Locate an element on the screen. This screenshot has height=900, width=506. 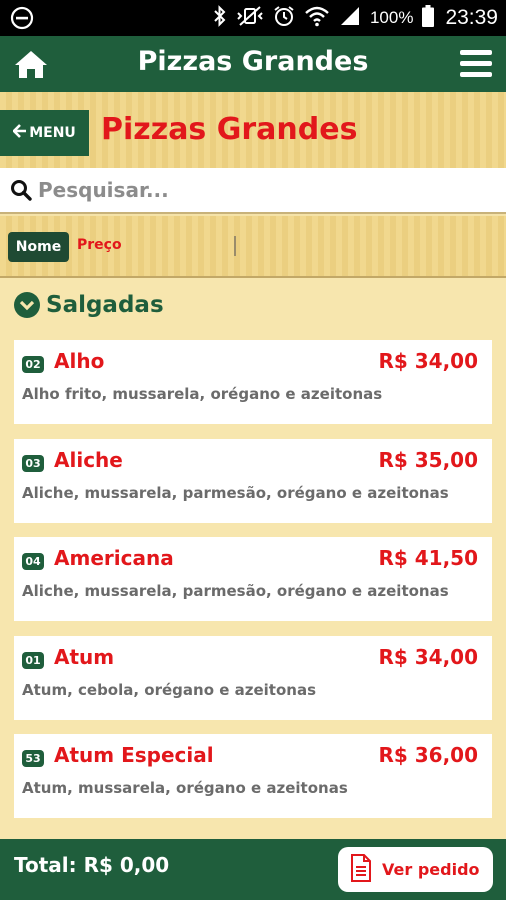
battery-percent: 100% is located at coordinates (391, 17).